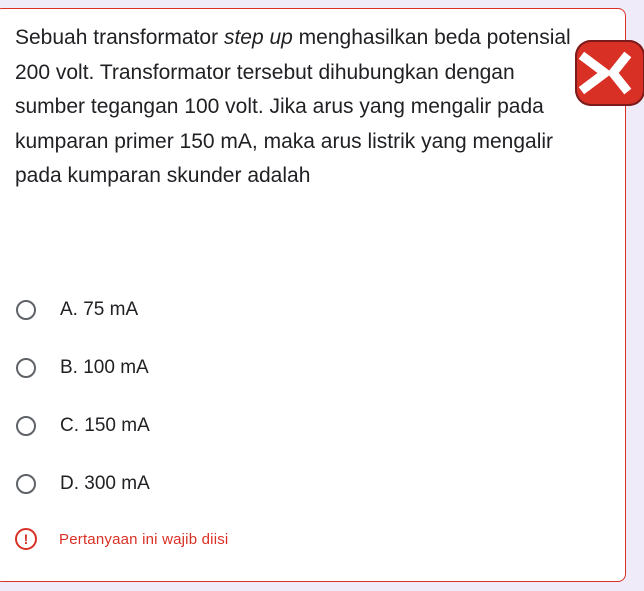 This screenshot has height=591, width=644. I want to click on required-warning: ! Pertanyaan ini wajib diisi, so click(121, 539).